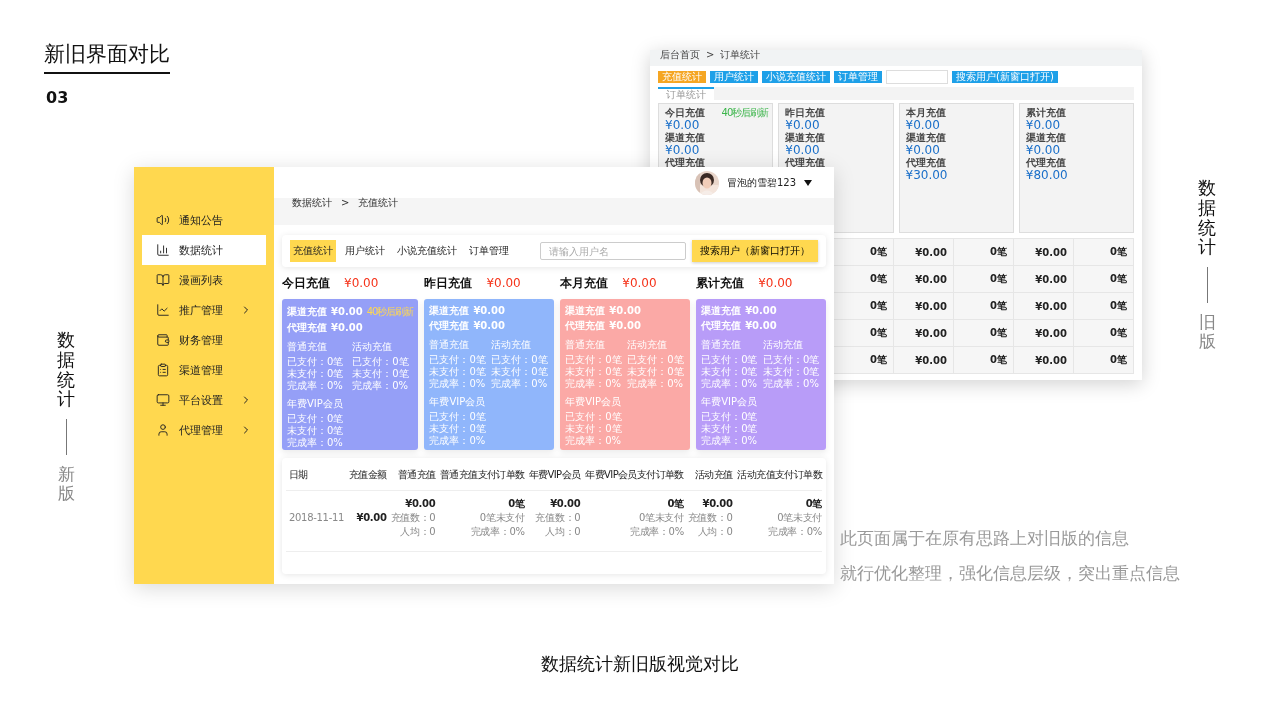  What do you see at coordinates (204, 250) in the screenshot?
I see `sidebar-item: 数据统计` at bounding box center [204, 250].